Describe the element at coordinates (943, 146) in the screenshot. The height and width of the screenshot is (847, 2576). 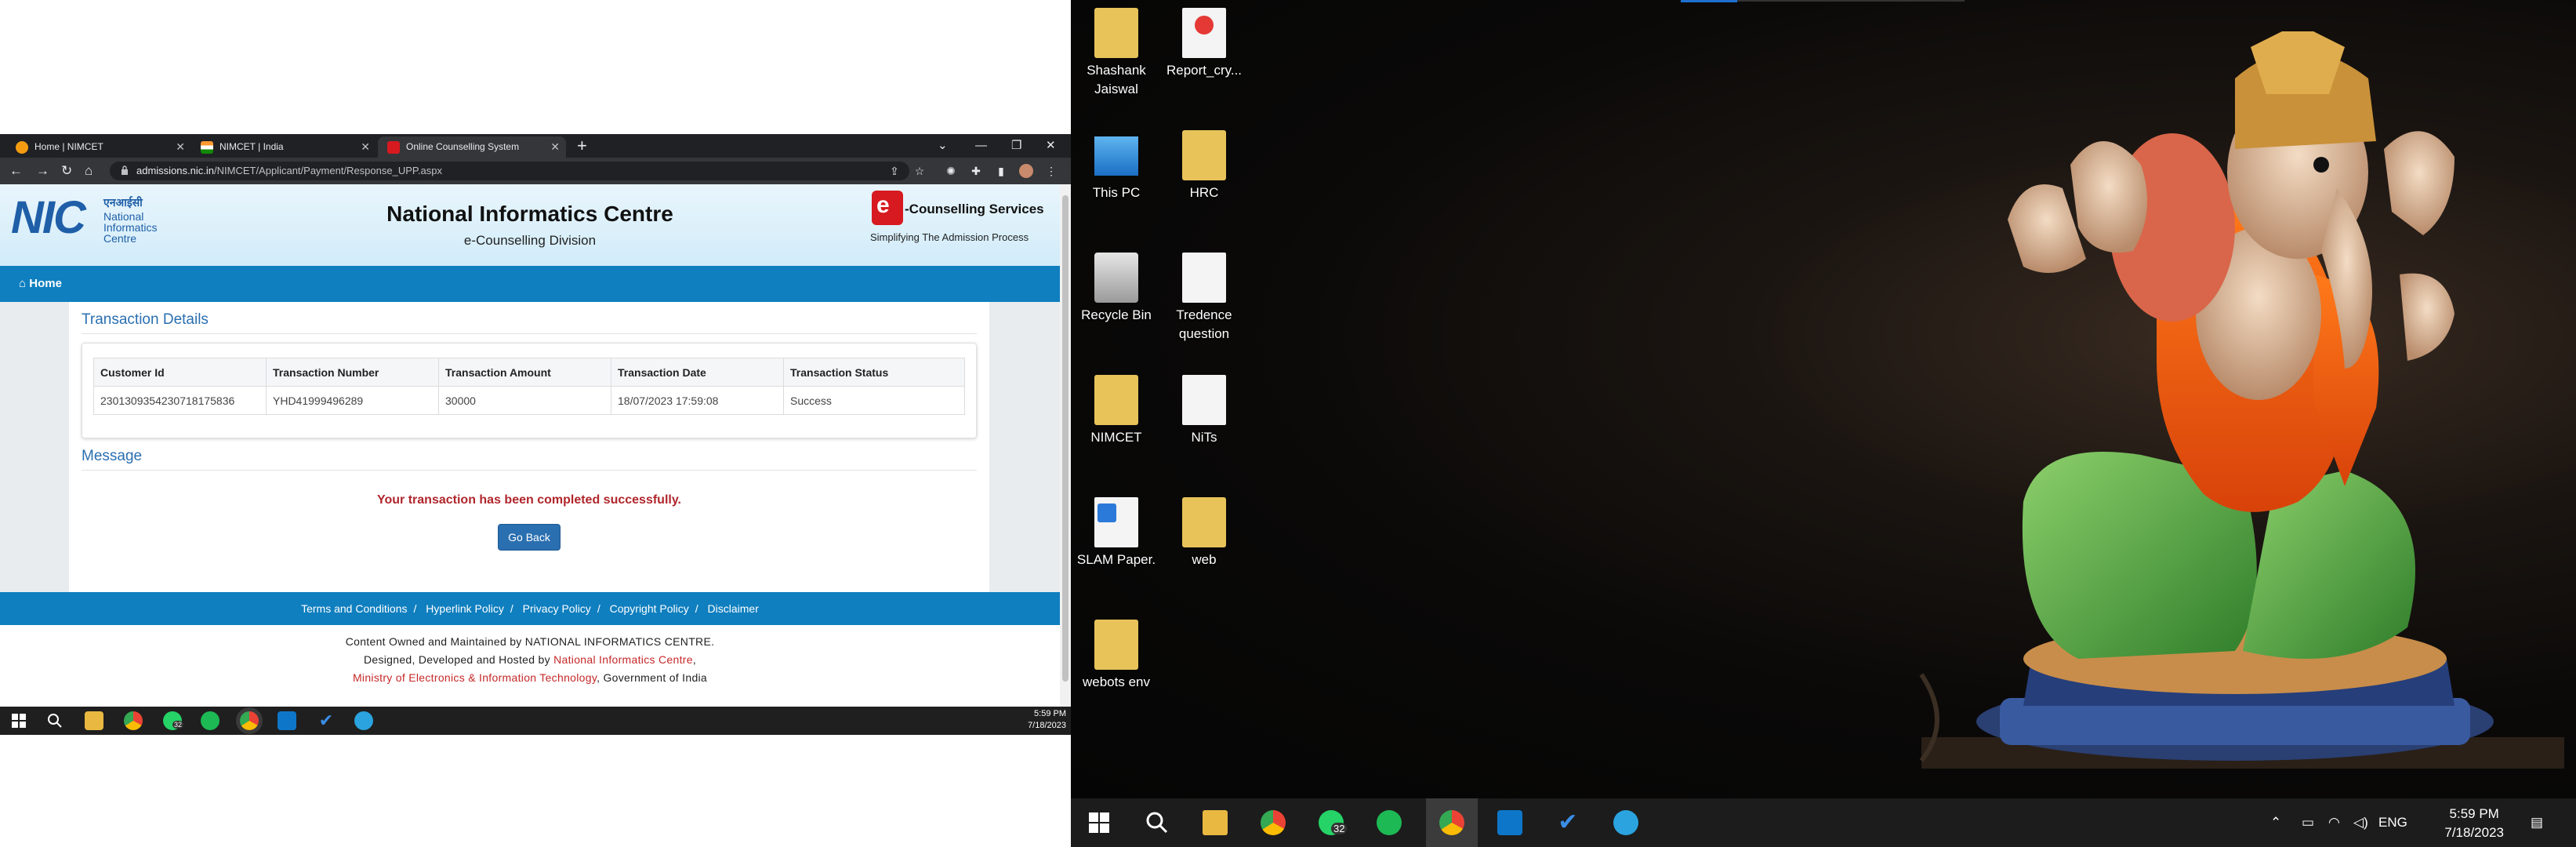
I see `tab-search-icon: ⌄` at that location.